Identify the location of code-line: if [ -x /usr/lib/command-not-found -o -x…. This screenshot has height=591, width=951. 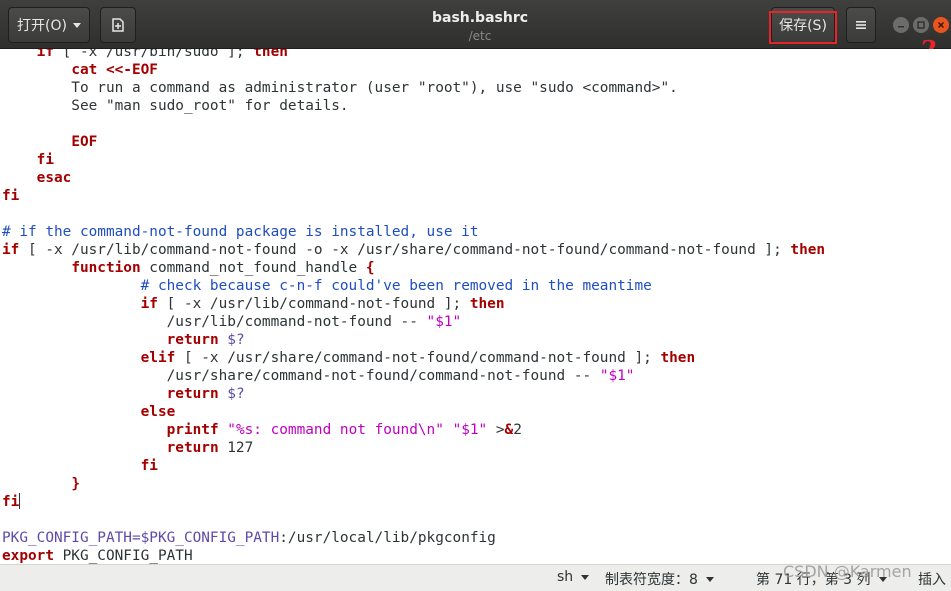
(413, 250).